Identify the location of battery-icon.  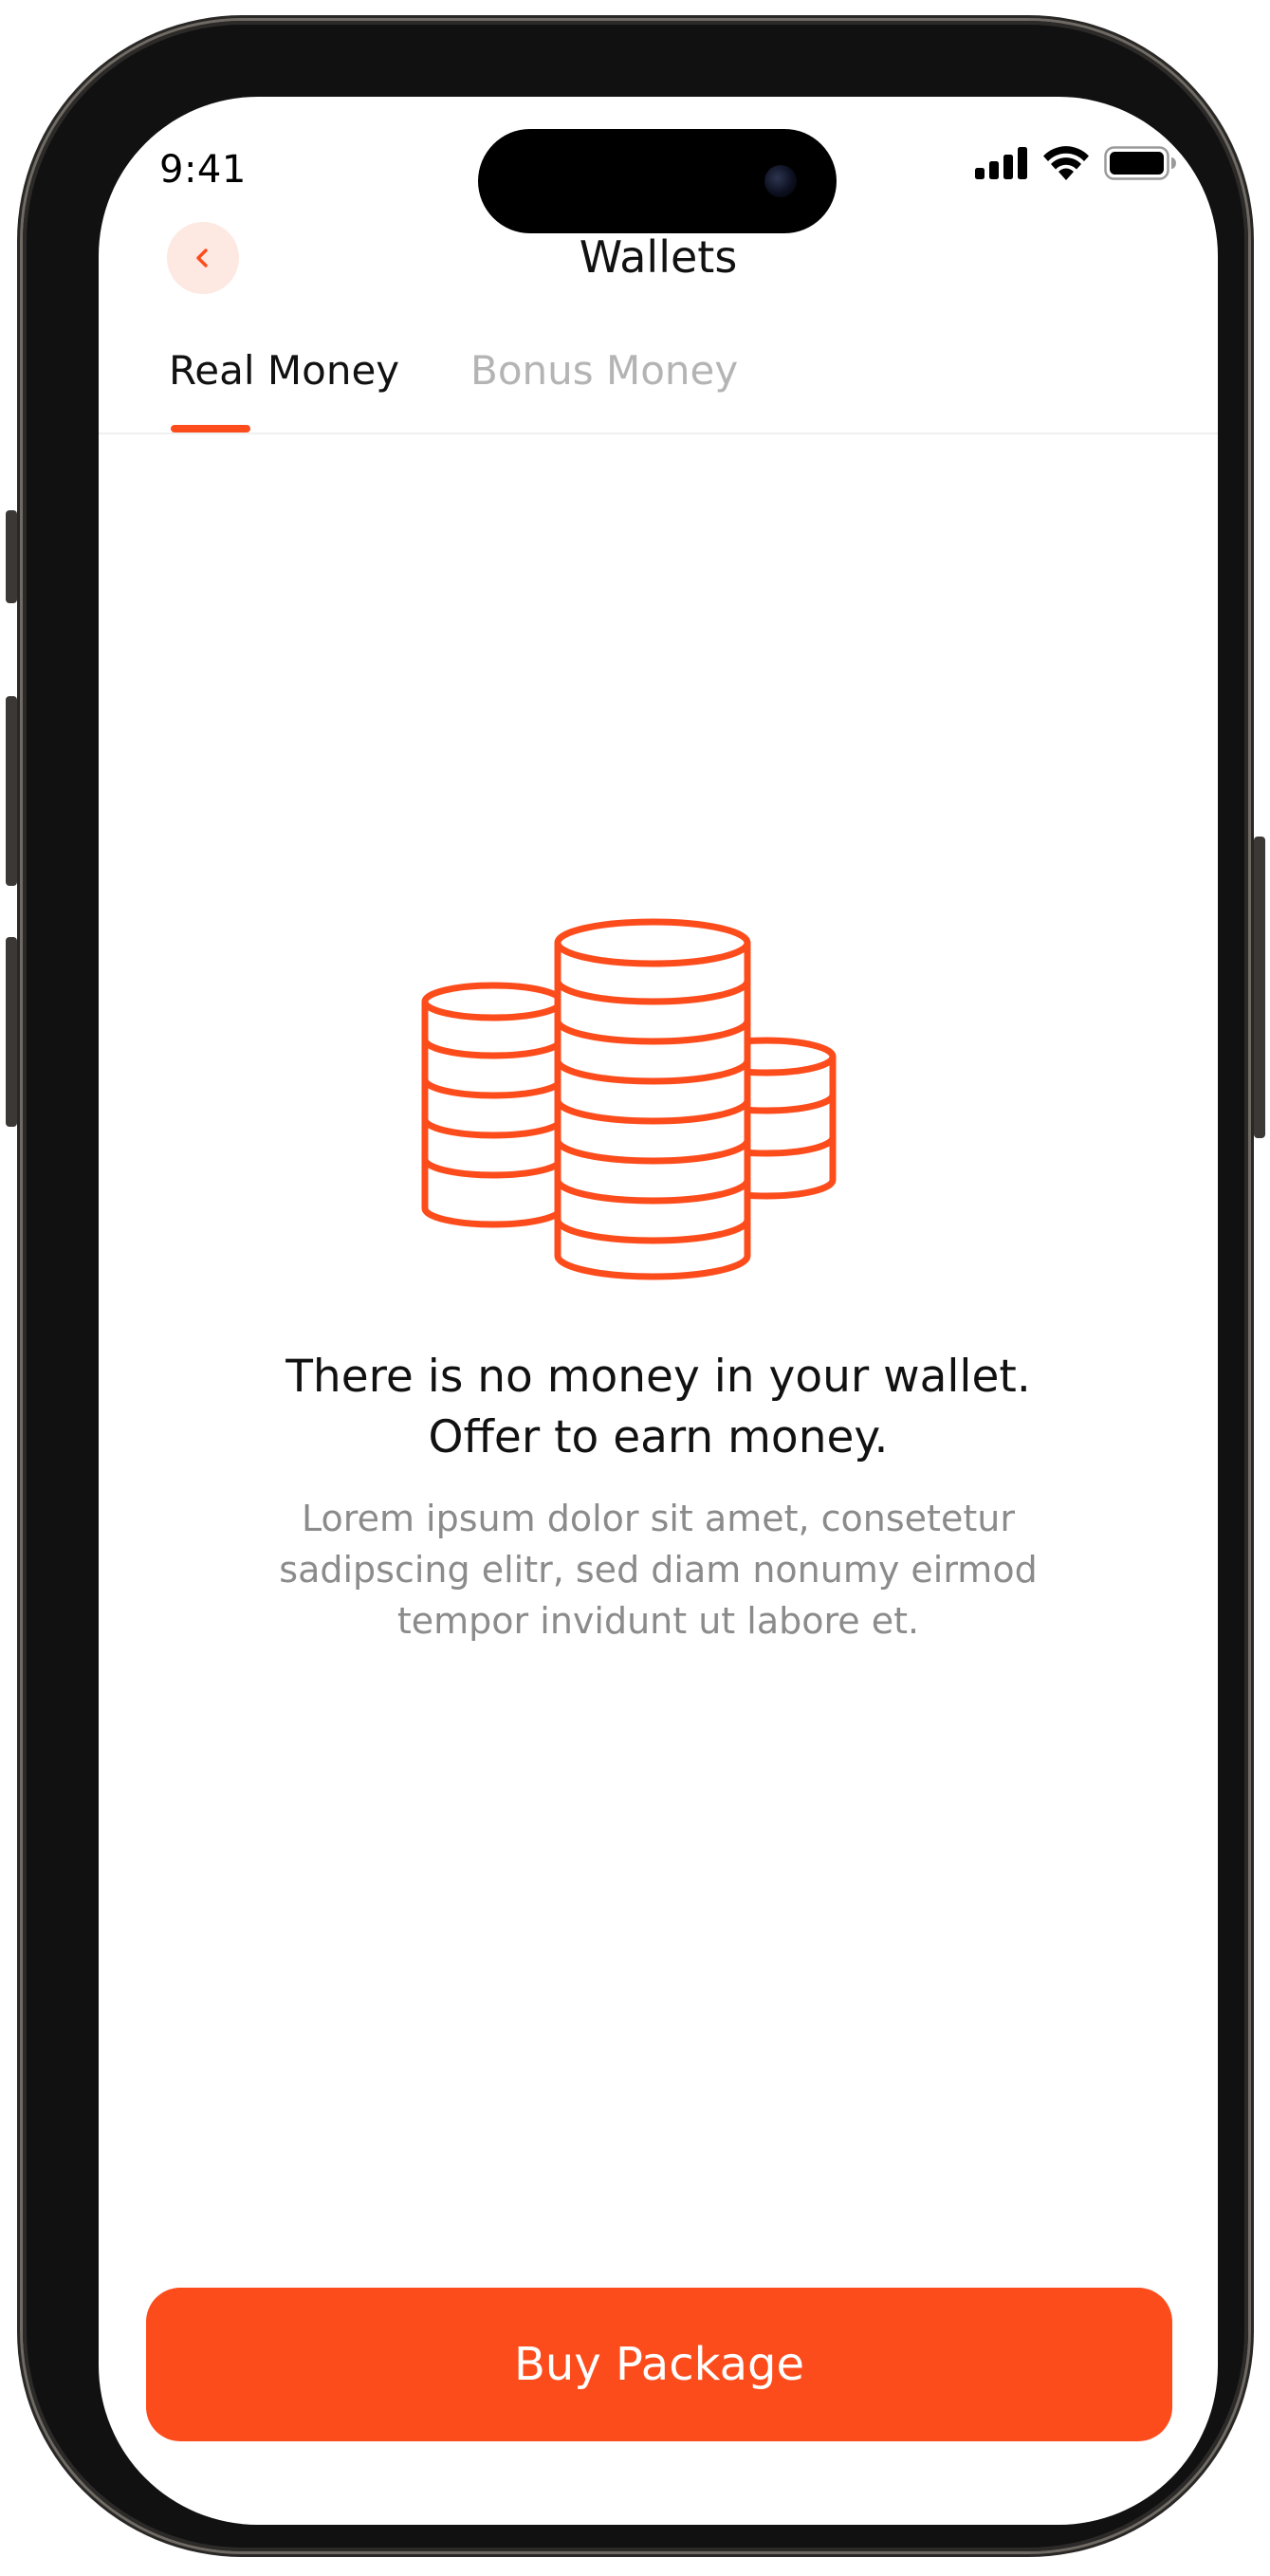
(1140, 163).